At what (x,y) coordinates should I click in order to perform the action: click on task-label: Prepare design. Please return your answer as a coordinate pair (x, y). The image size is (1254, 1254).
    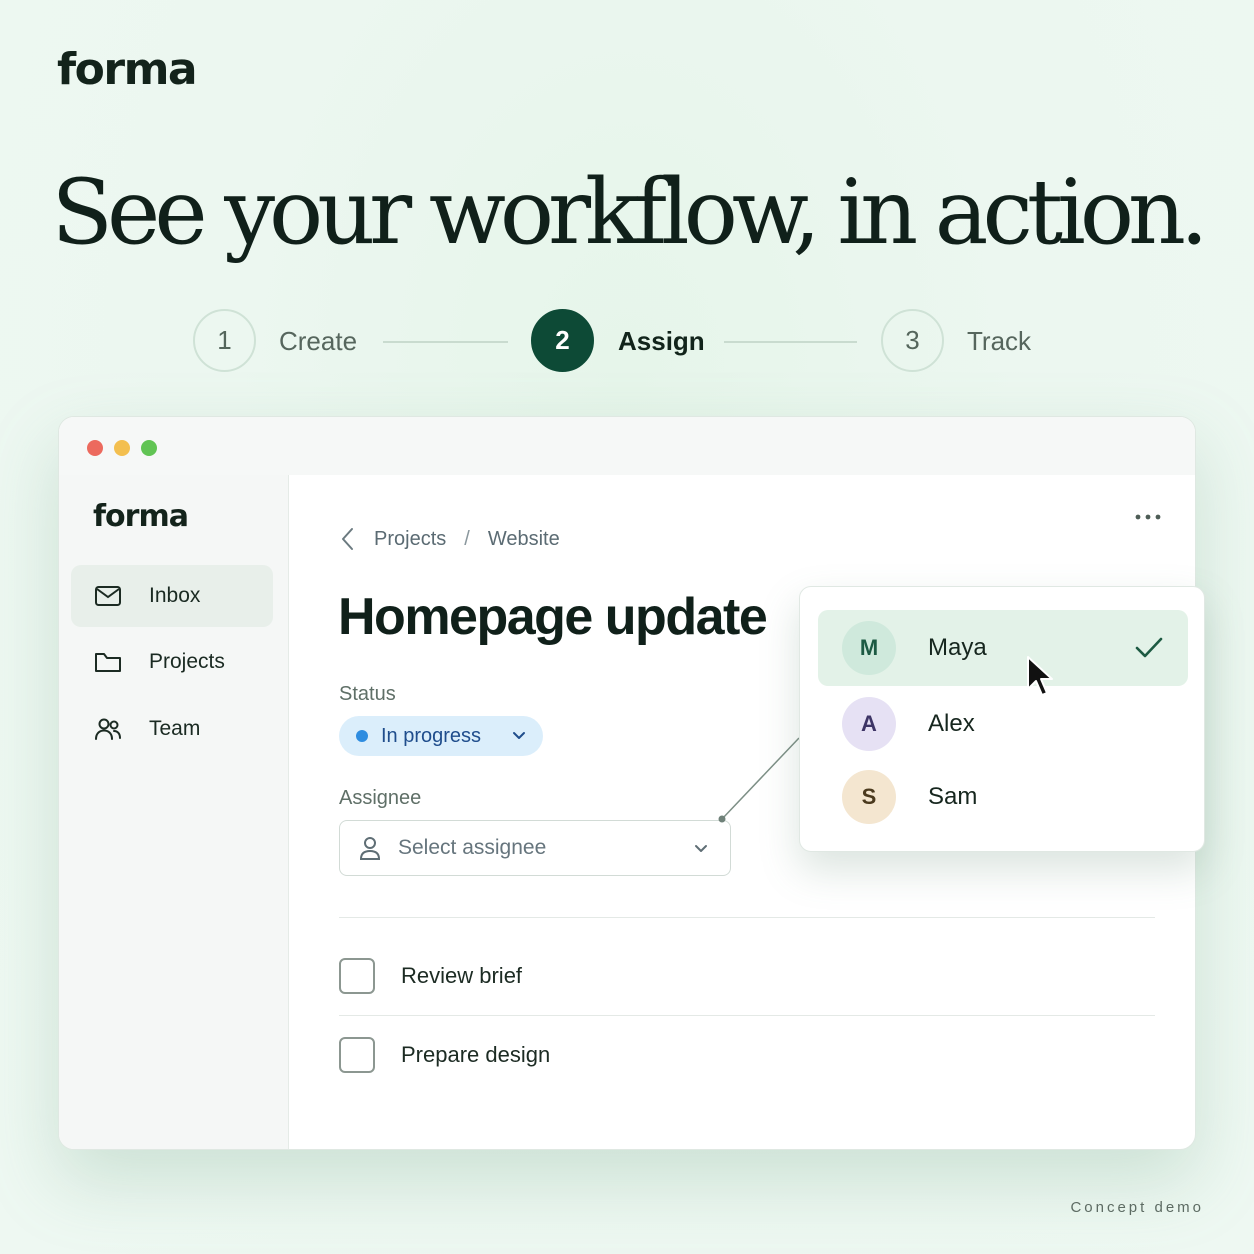
    Looking at the image, I should click on (476, 1054).